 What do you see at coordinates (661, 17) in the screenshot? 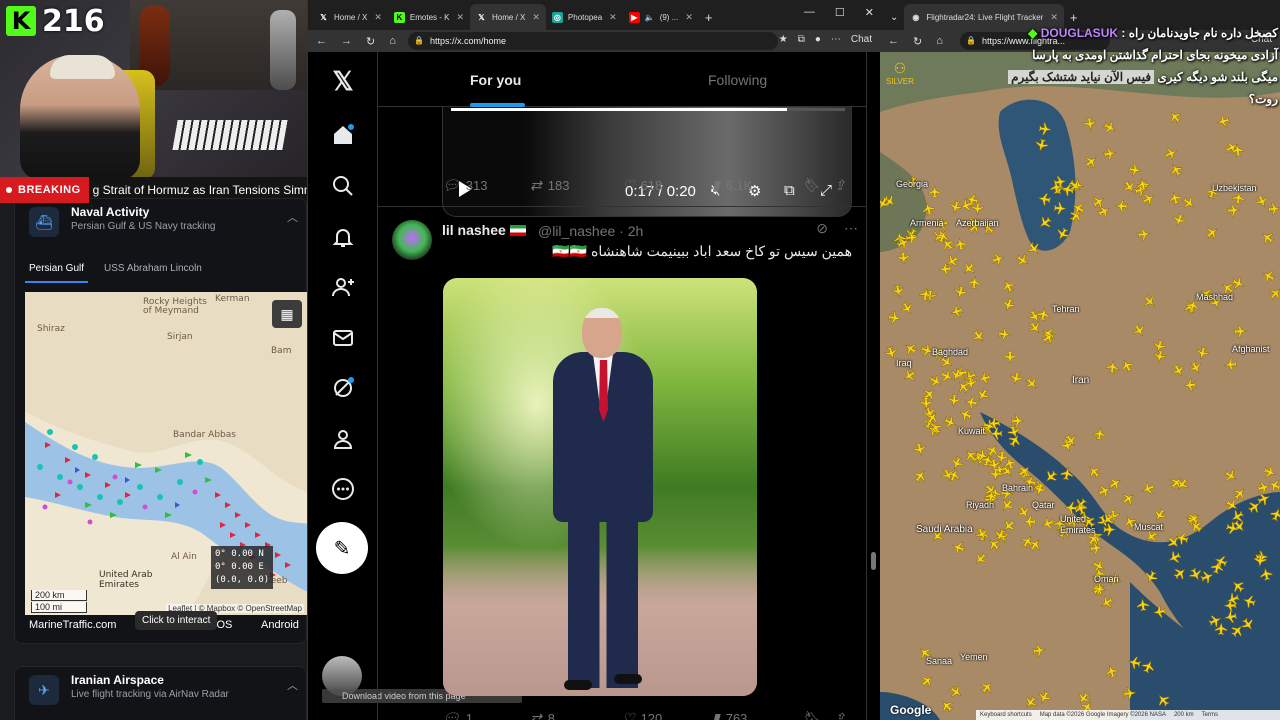
I see `tab-youtube: ▶ 🔈 (9) ... ✕` at bounding box center [661, 17].